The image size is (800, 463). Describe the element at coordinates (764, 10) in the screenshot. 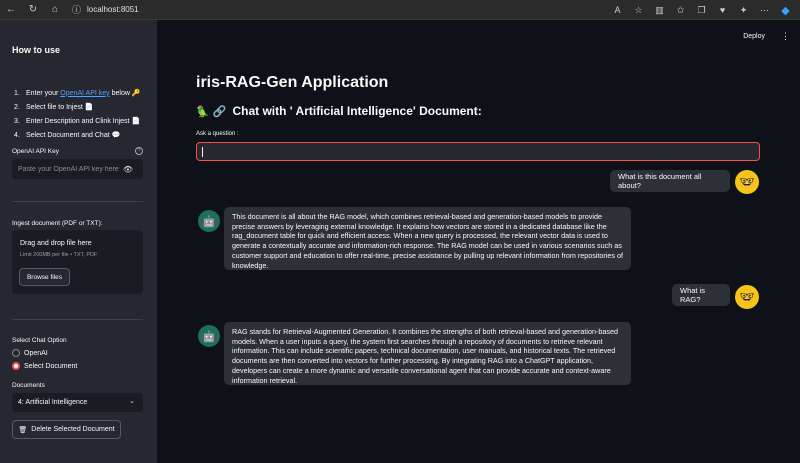

I see `more-icon: ⋯` at that location.